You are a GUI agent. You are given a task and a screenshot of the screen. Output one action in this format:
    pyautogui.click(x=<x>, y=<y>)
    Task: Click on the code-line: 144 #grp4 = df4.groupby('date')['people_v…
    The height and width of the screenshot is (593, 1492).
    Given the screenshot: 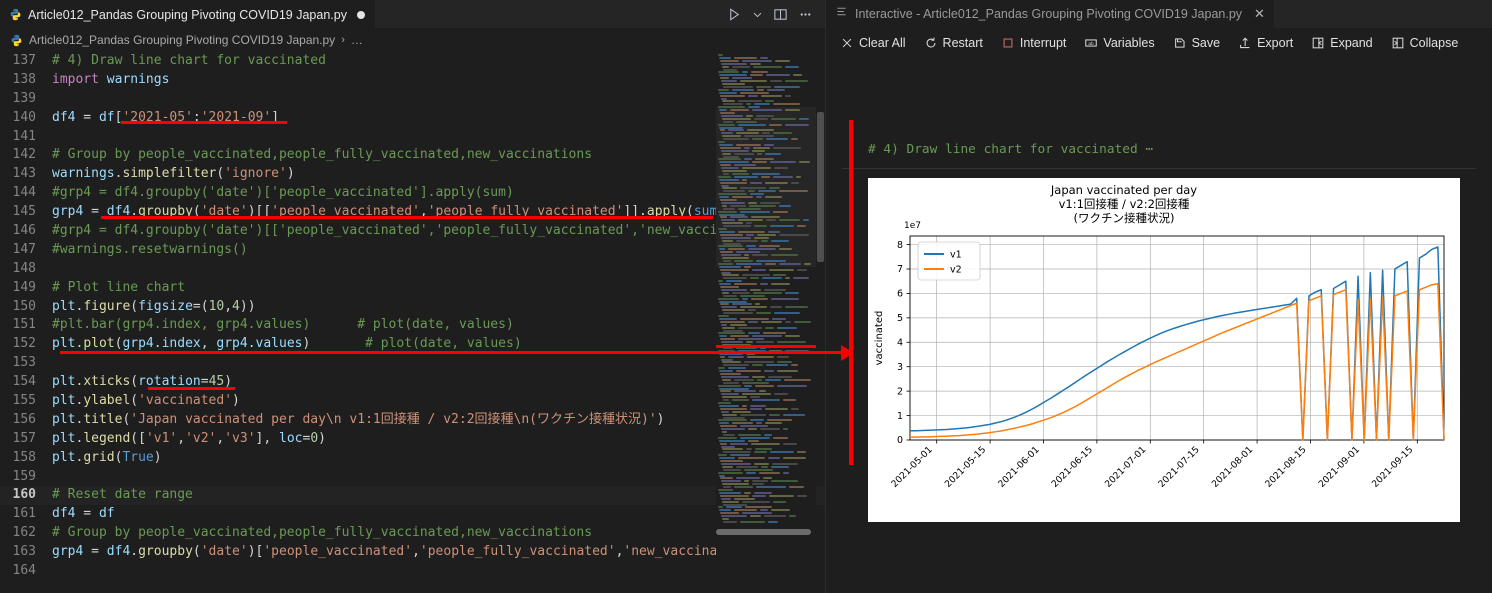 What is the action you would take?
    pyautogui.click(x=412, y=193)
    